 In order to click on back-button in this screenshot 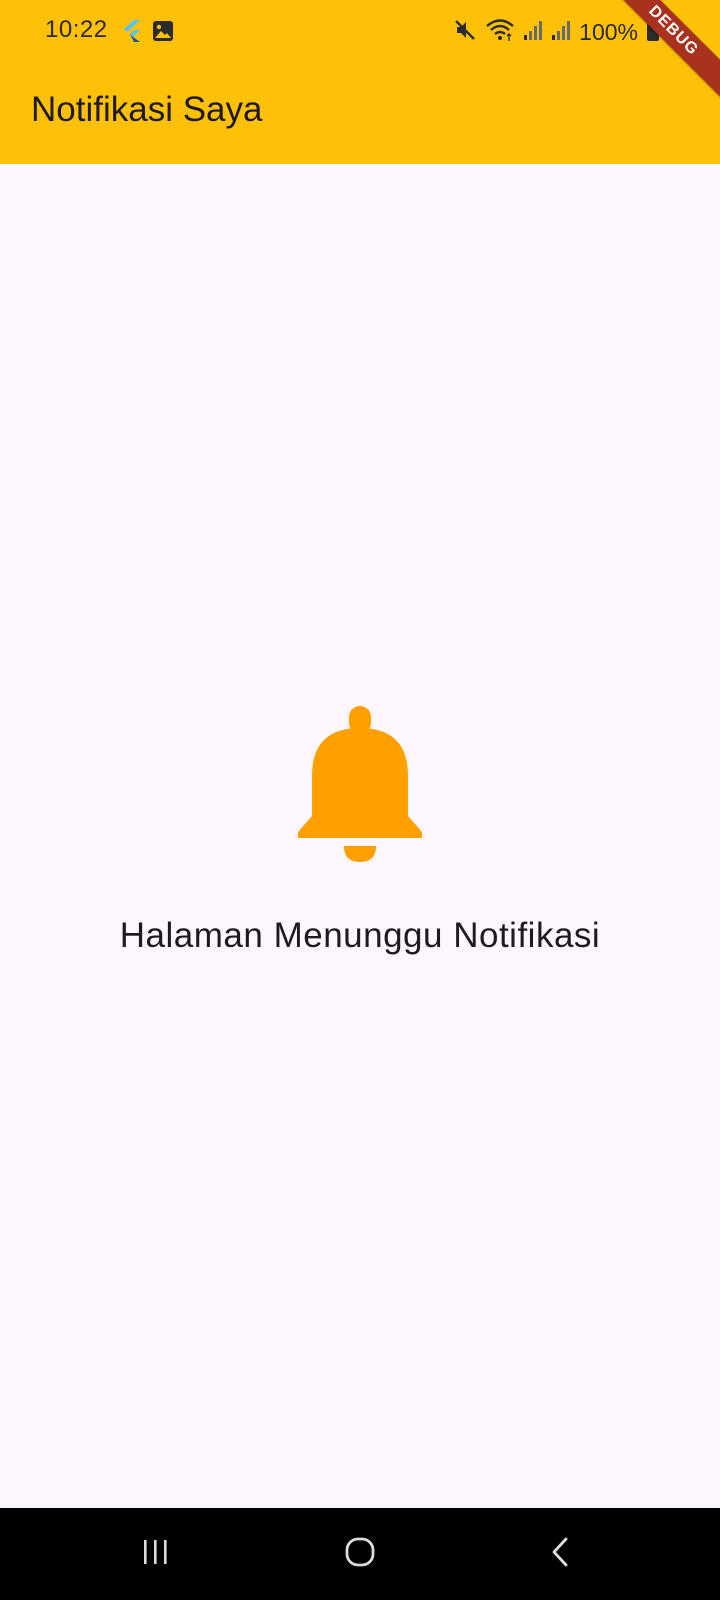, I will do `click(560, 1554)`.